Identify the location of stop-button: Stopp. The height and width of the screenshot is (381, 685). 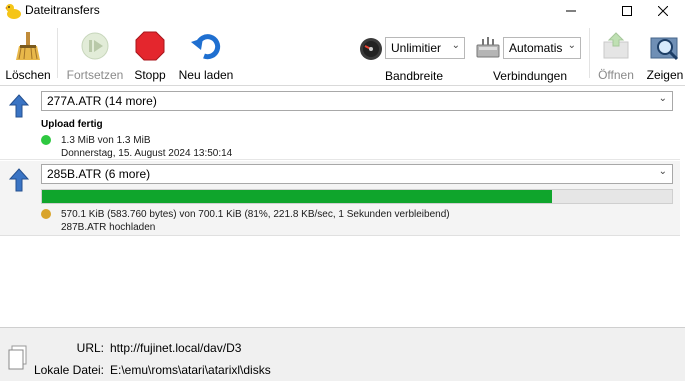
(150, 56).